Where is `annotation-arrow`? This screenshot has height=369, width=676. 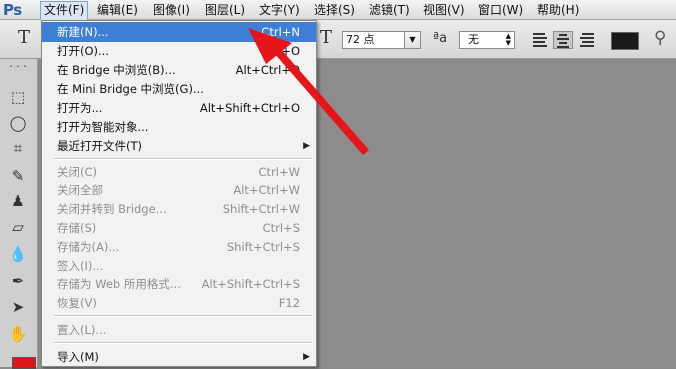
annotation-arrow is located at coordinates (308, 91).